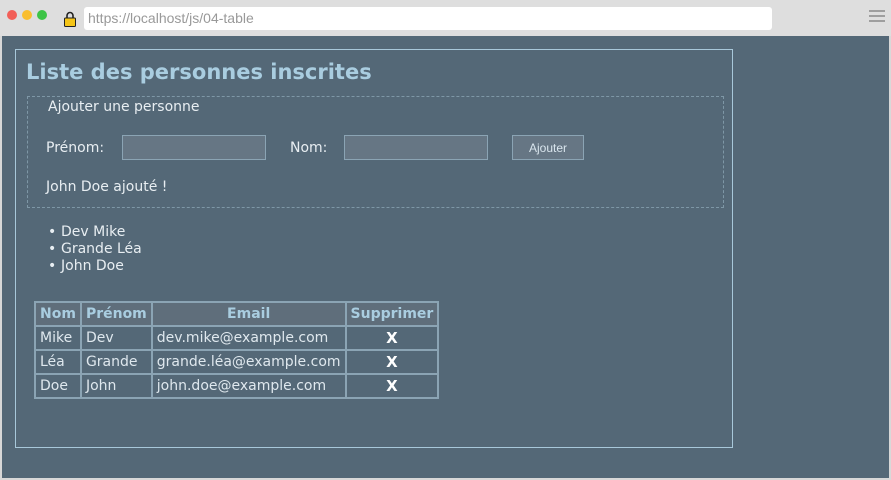 Image resolution: width=891 pixels, height=480 pixels. What do you see at coordinates (309, 148) in the screenshot?
I see `lastname-label: Nom:` at bounding box center [309, 148].